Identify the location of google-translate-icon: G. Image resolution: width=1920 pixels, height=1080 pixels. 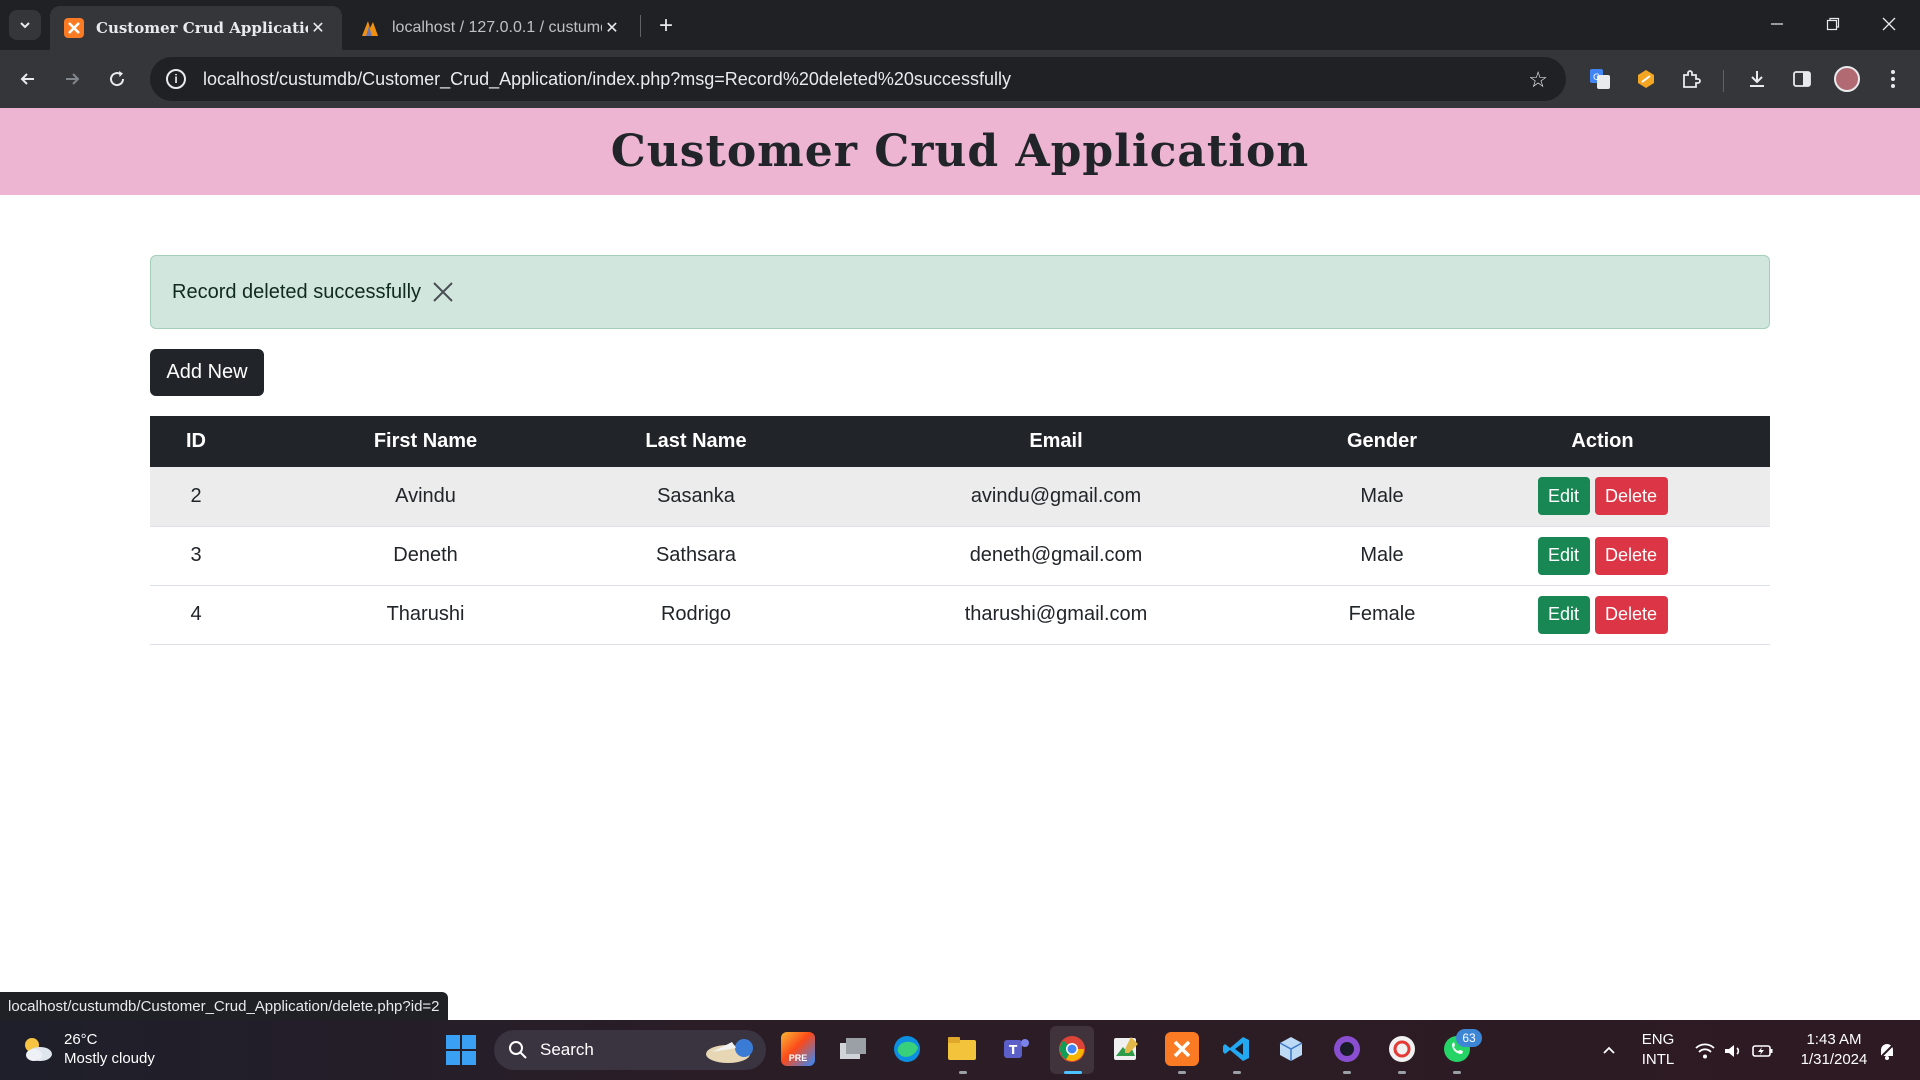
(1600, 79).